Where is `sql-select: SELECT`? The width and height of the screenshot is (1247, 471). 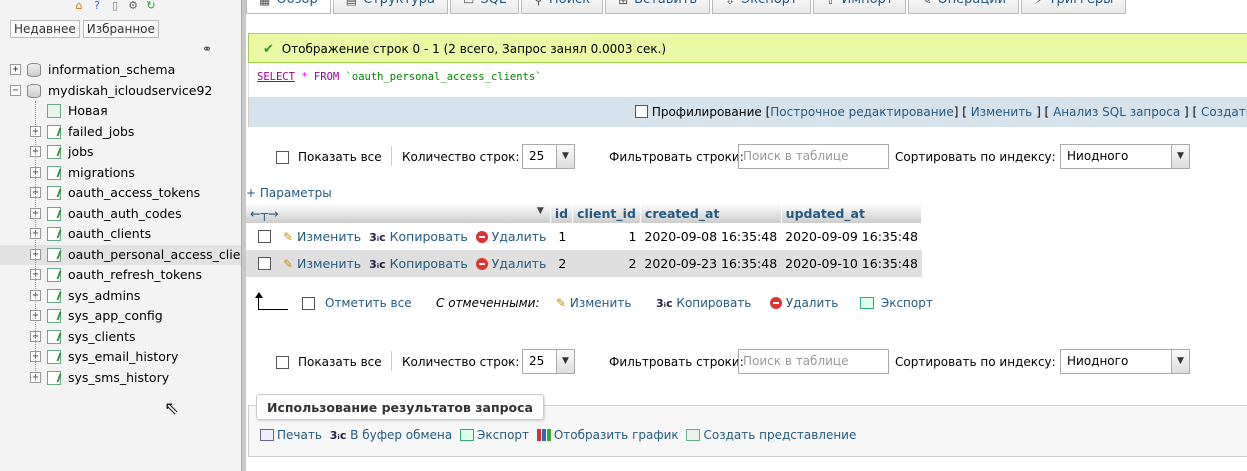 sql-select: SELECT is located at coordinates (276, 77).